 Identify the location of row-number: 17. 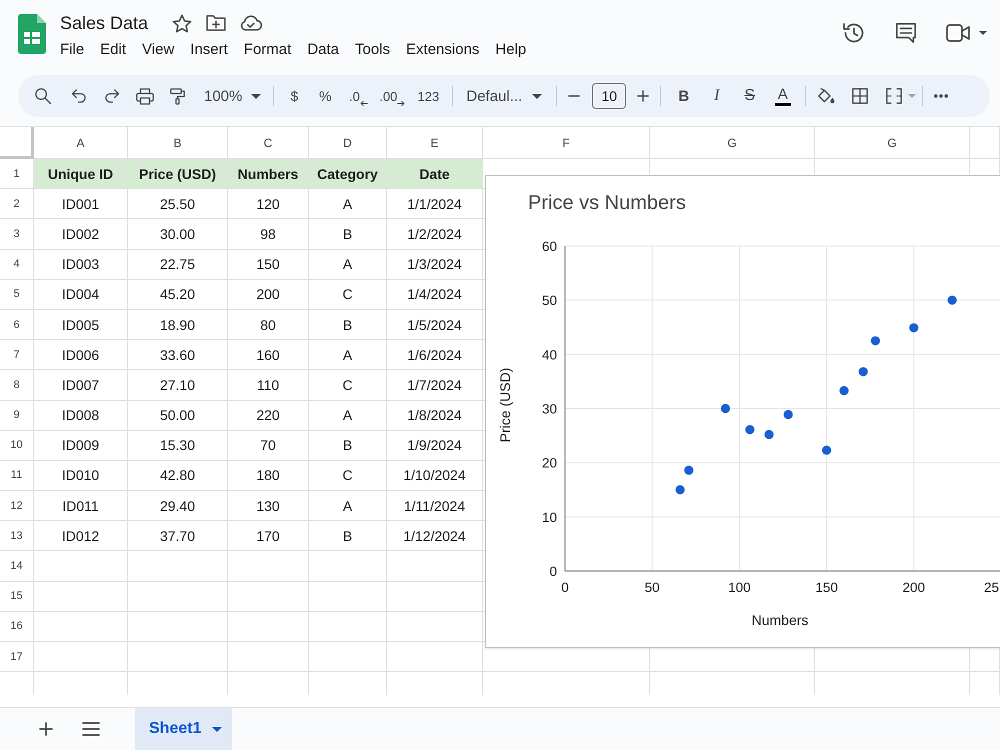
(17, 657).